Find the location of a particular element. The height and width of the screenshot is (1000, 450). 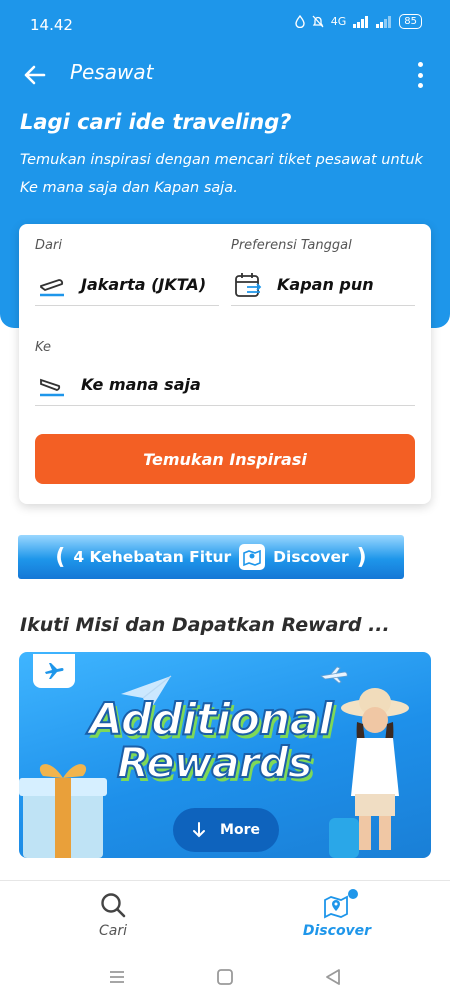

plane-badge-icon is located at coordinates (54, 671).